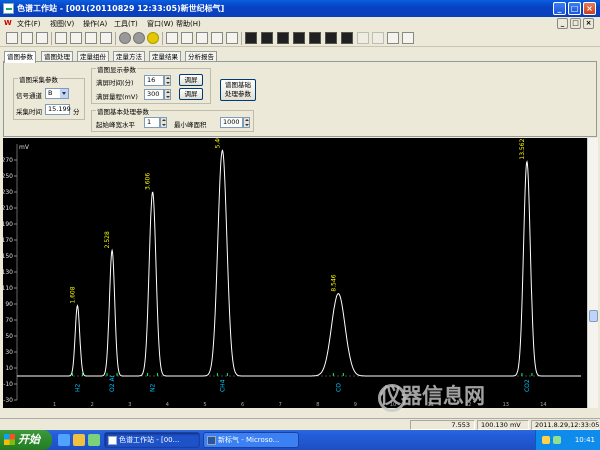 The height and width of the screenshot is (450, 600). Describe the element at coordinates (574, 8) in the screenshot. I see `maximize-button: □` at that location.